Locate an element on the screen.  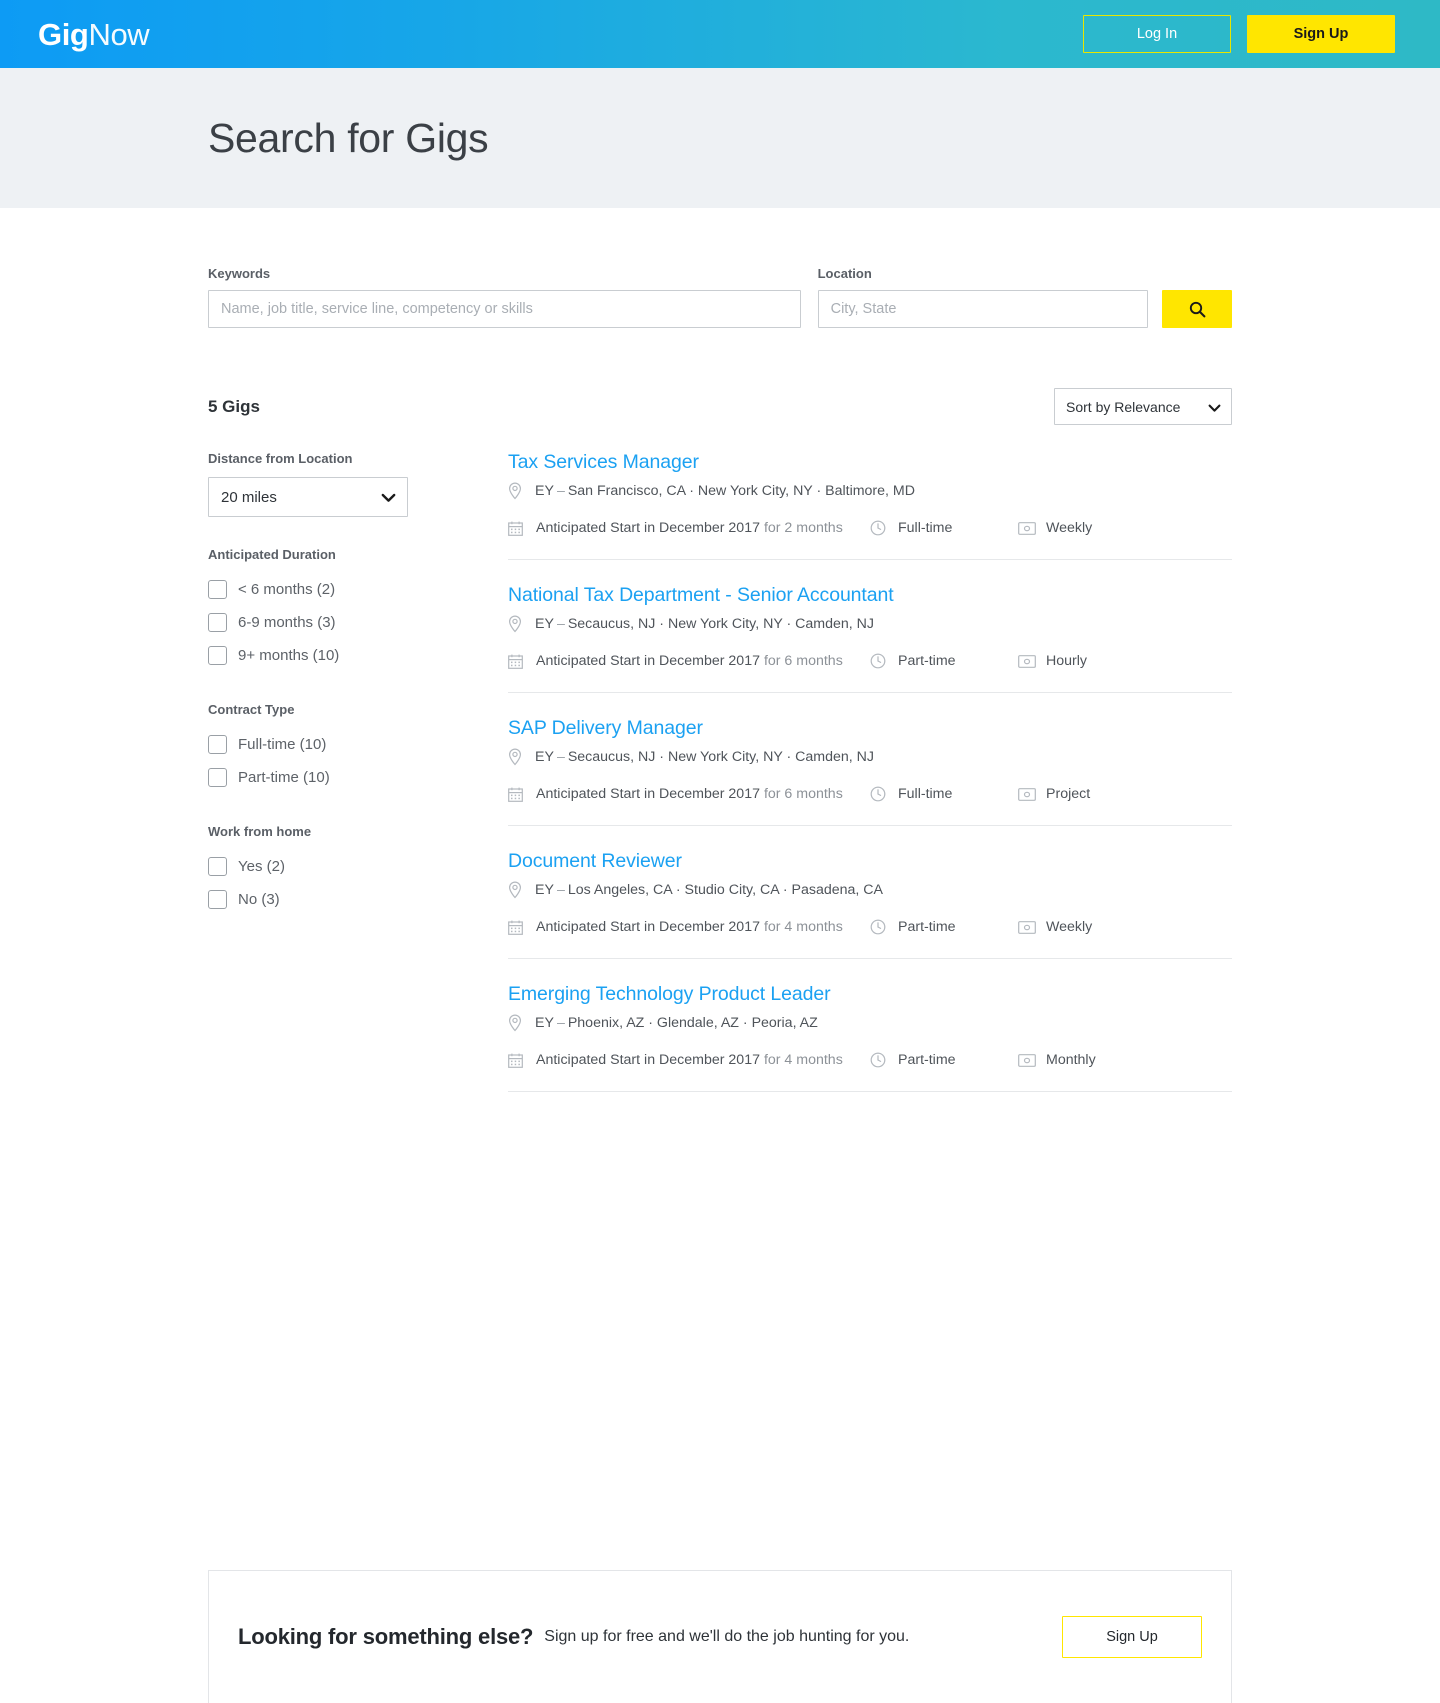
sort-control: Sort by Relevance is located at coordinates (1143, 406).